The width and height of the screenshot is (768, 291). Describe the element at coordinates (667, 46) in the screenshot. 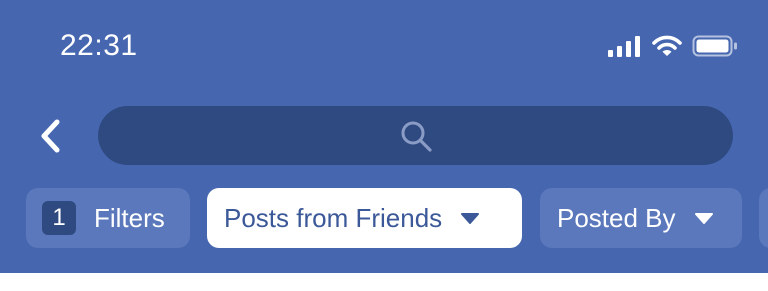

I see `wifi-icon` at that location.